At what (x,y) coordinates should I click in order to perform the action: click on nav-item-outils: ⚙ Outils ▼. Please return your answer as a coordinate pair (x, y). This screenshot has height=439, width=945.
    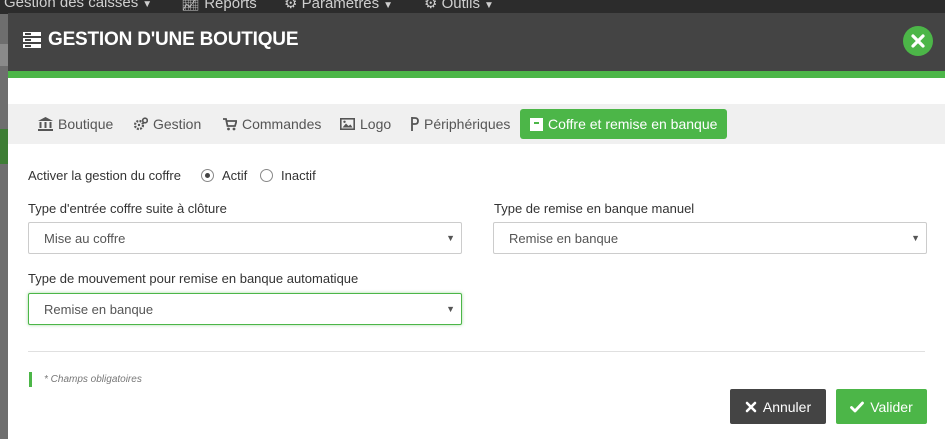
    Looking at the image, I should click on (459, 6).